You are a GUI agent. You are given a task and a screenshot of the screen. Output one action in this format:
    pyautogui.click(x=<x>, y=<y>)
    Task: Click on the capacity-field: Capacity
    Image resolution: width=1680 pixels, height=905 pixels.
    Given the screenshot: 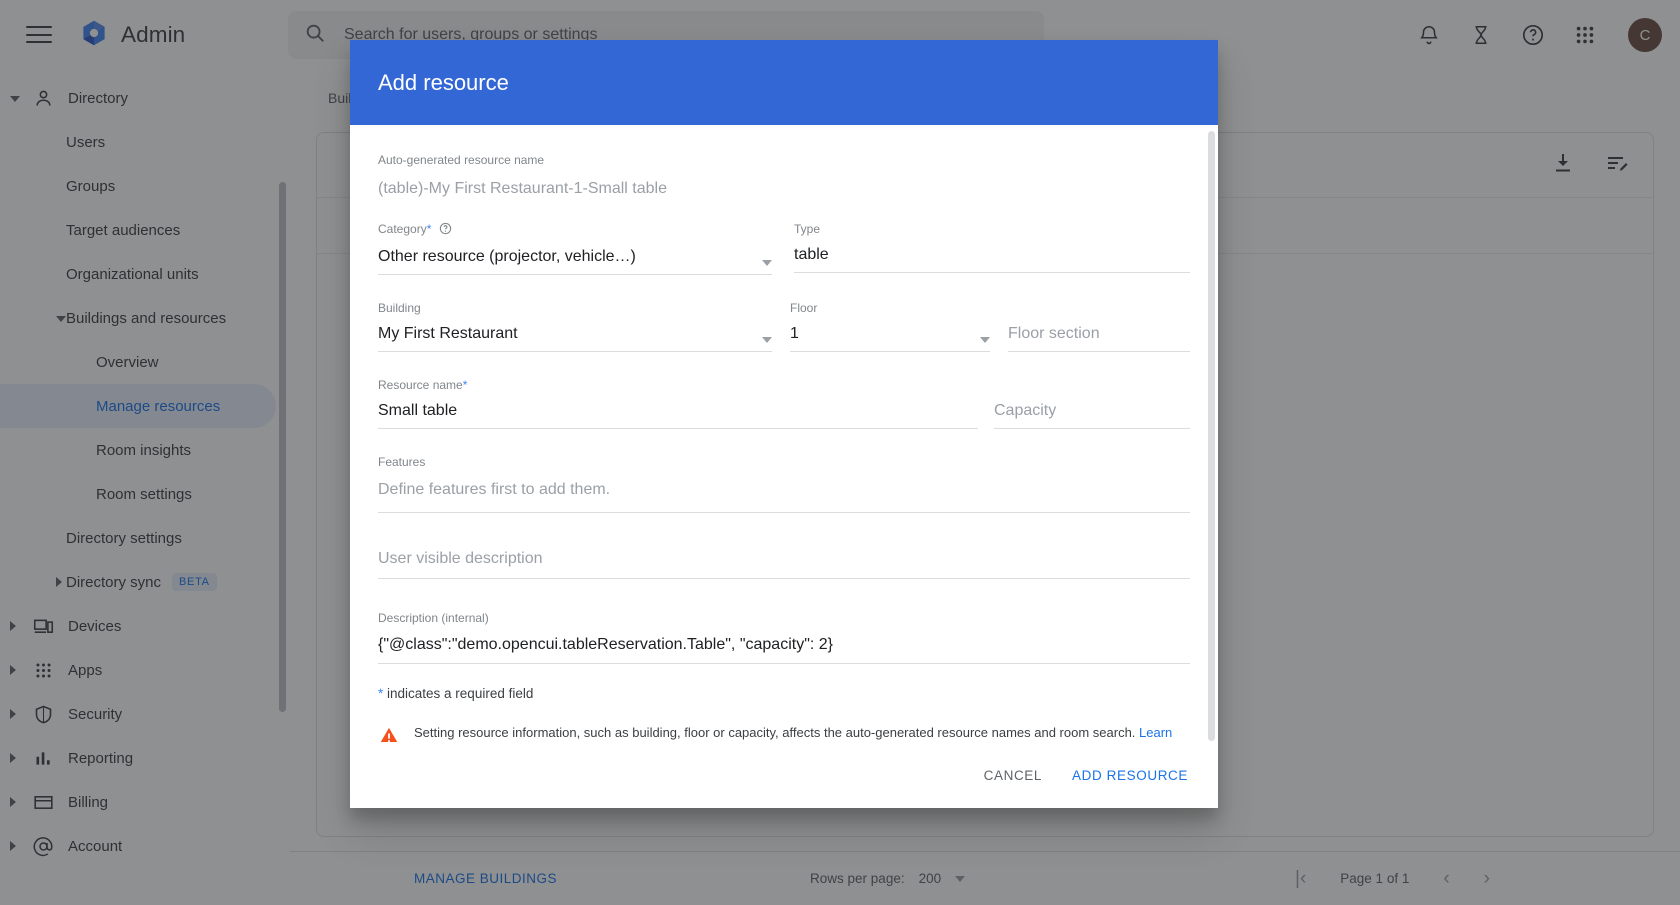 What is the action you would take?
    pyautogui.click(x=1092, y=415)
    